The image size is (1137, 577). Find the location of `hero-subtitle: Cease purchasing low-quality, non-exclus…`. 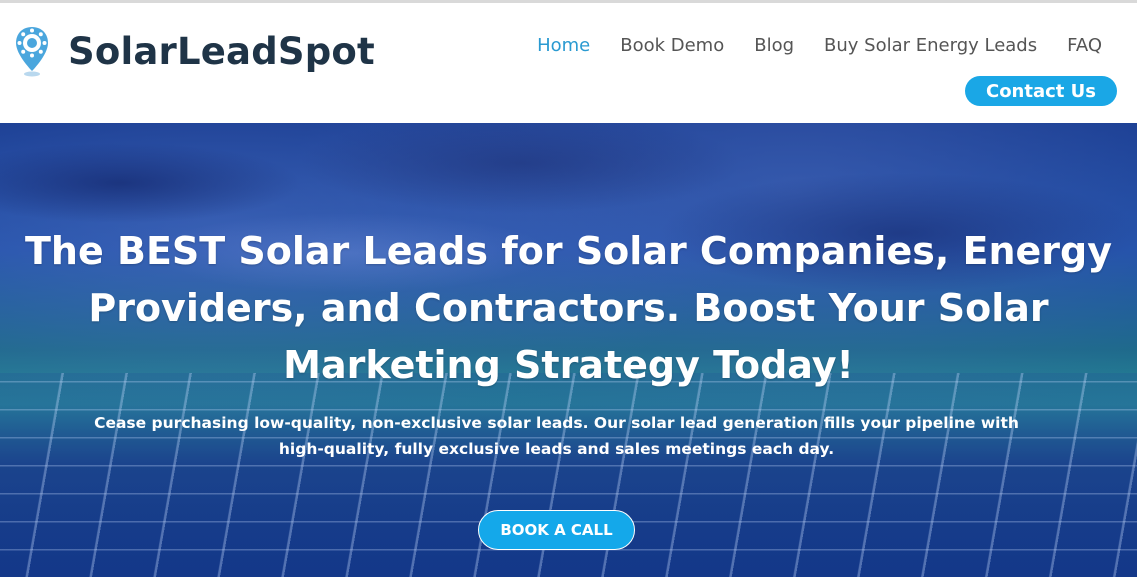

hero-subtitle: Cease purchasing low-quality, non-exclus… is located at coordinates (556, 436).